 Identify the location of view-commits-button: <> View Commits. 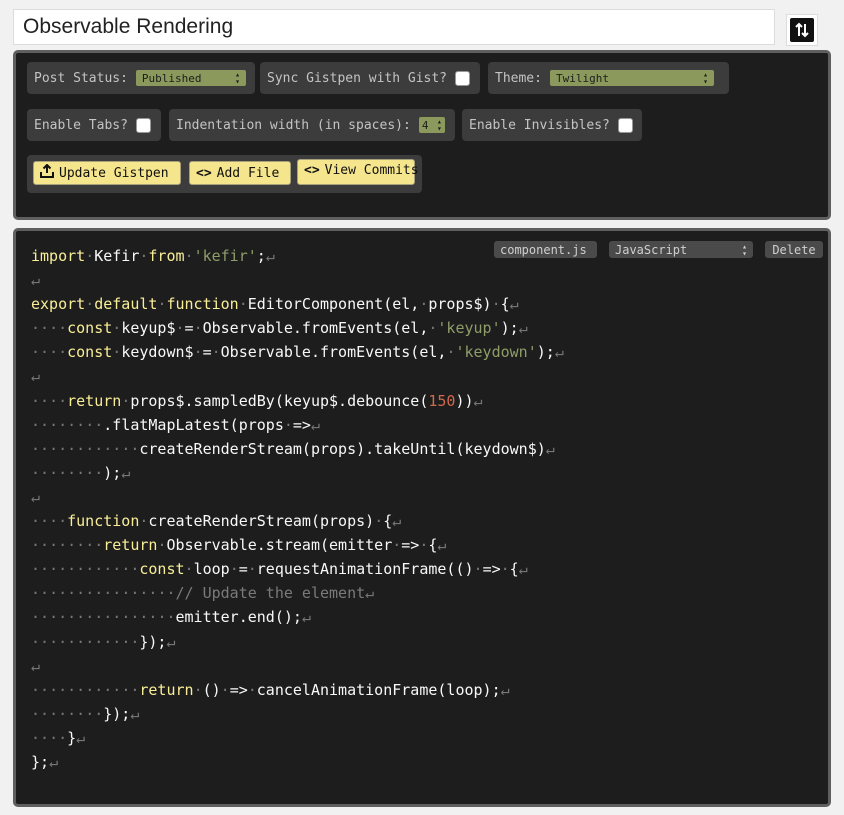
(358, 172).